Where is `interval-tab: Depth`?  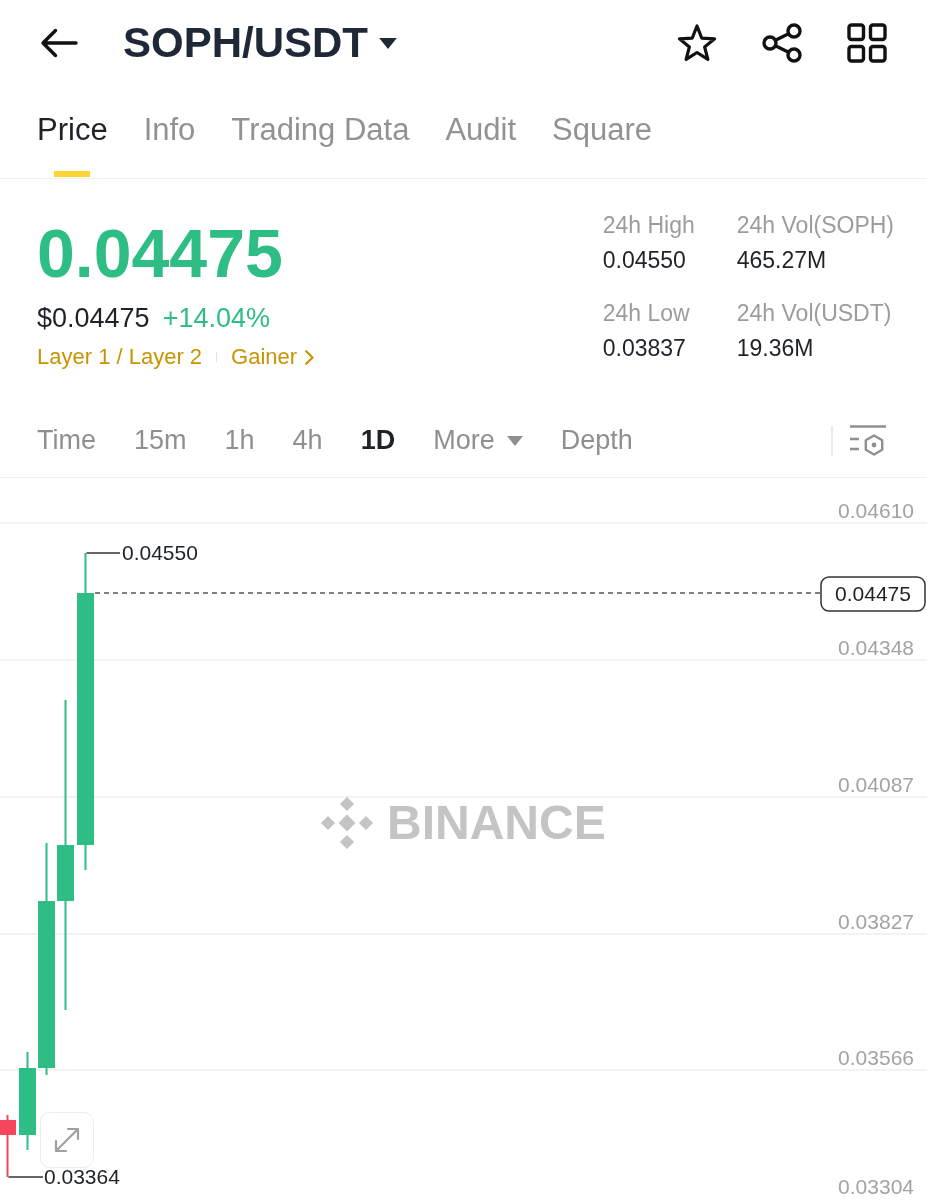 interval-tab: Depth is located at coordinates (596, 440).